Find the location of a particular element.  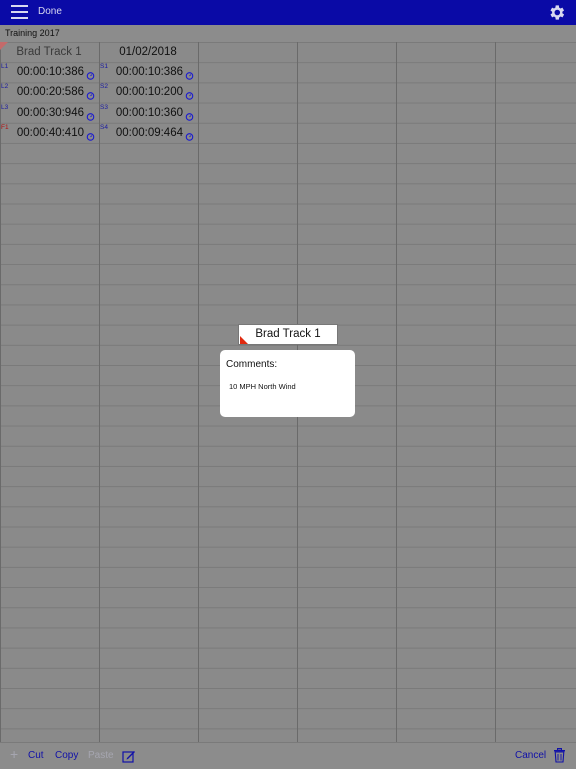

comment-text: 10 MPH North Wind is located at coordinates (262, 386).